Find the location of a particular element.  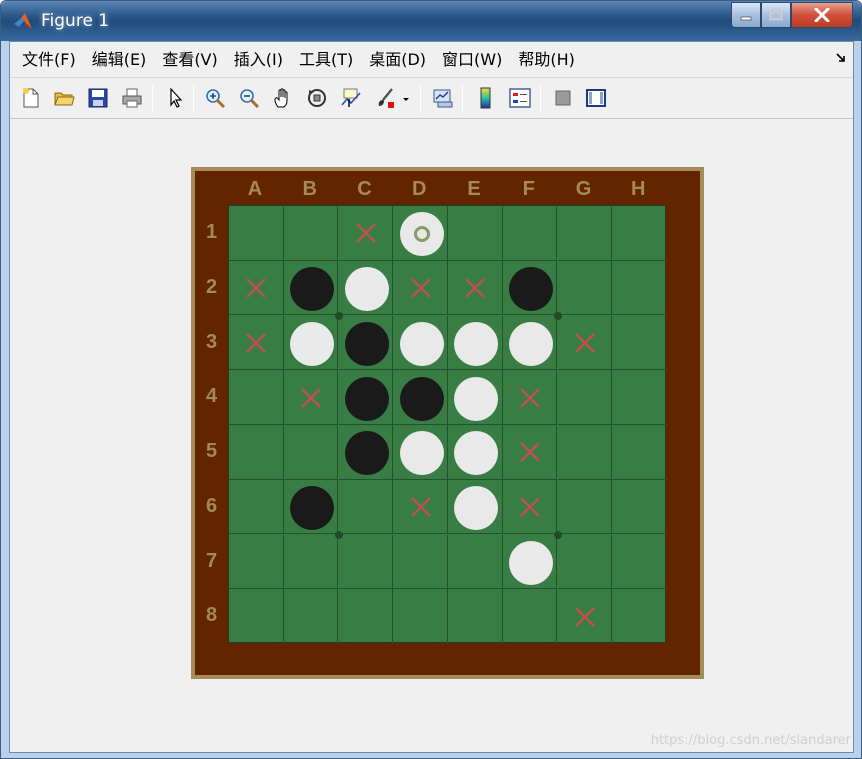

column-label: F is located at coordinates (528, 189).